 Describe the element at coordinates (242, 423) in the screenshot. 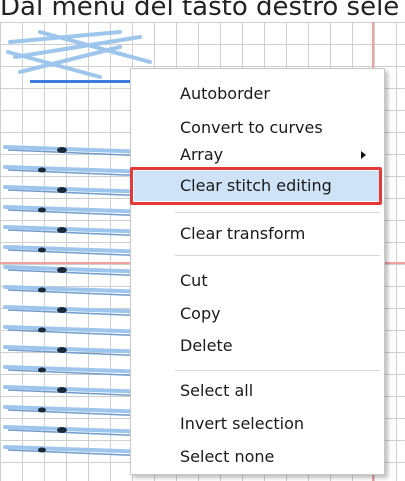

I see `menu-item-label: Invert selection` at that location.